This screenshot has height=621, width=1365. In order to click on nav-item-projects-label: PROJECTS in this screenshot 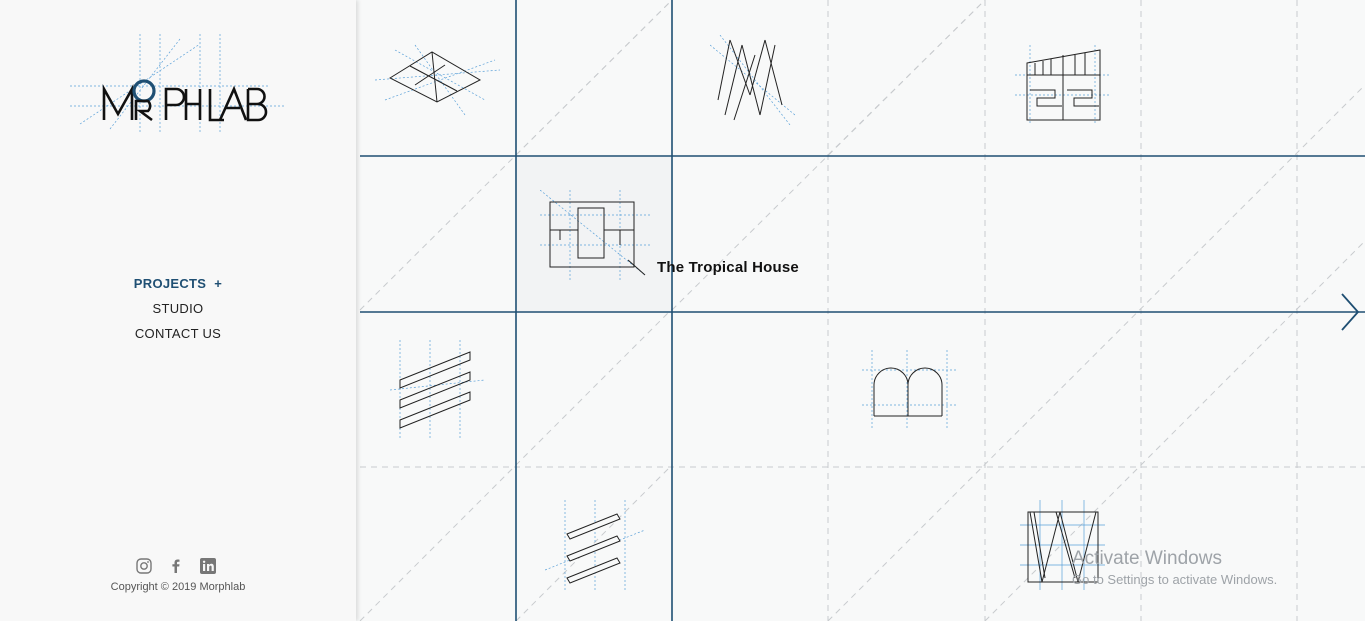, I will do `click(170, 283)`.